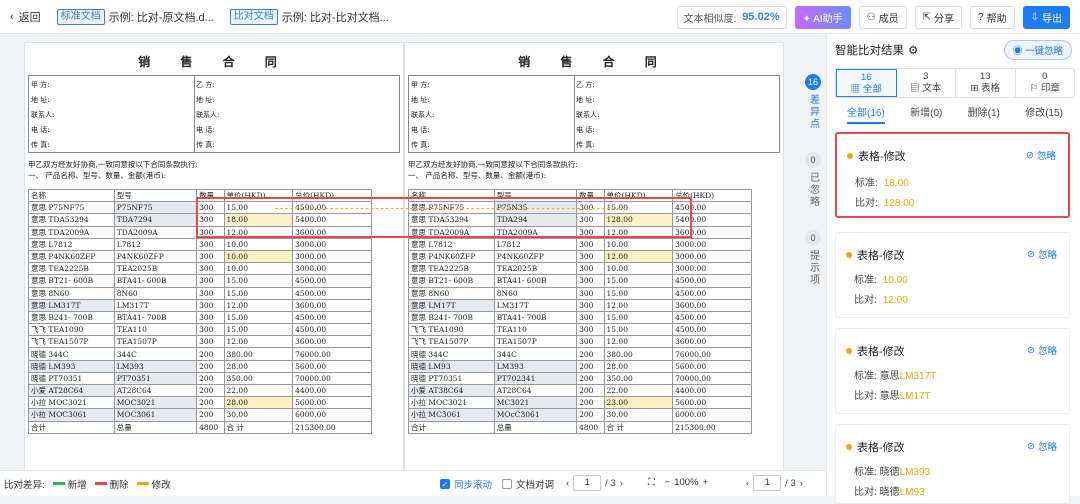 The width and height of the screenshot is (1080, 504). Describe the element at coordinates (952, 464) in the screenshot. I see `diff-card: 表格-修改 ⊘ 忽略 标准: 晓德LM393 比对: 晓德LM93` at that location.